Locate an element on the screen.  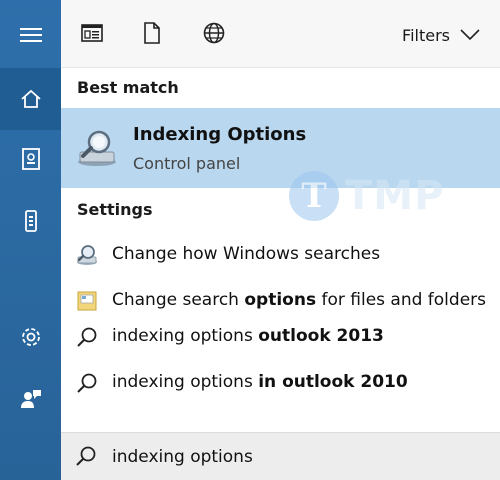
left-rail is located at coordinates (30, 240).